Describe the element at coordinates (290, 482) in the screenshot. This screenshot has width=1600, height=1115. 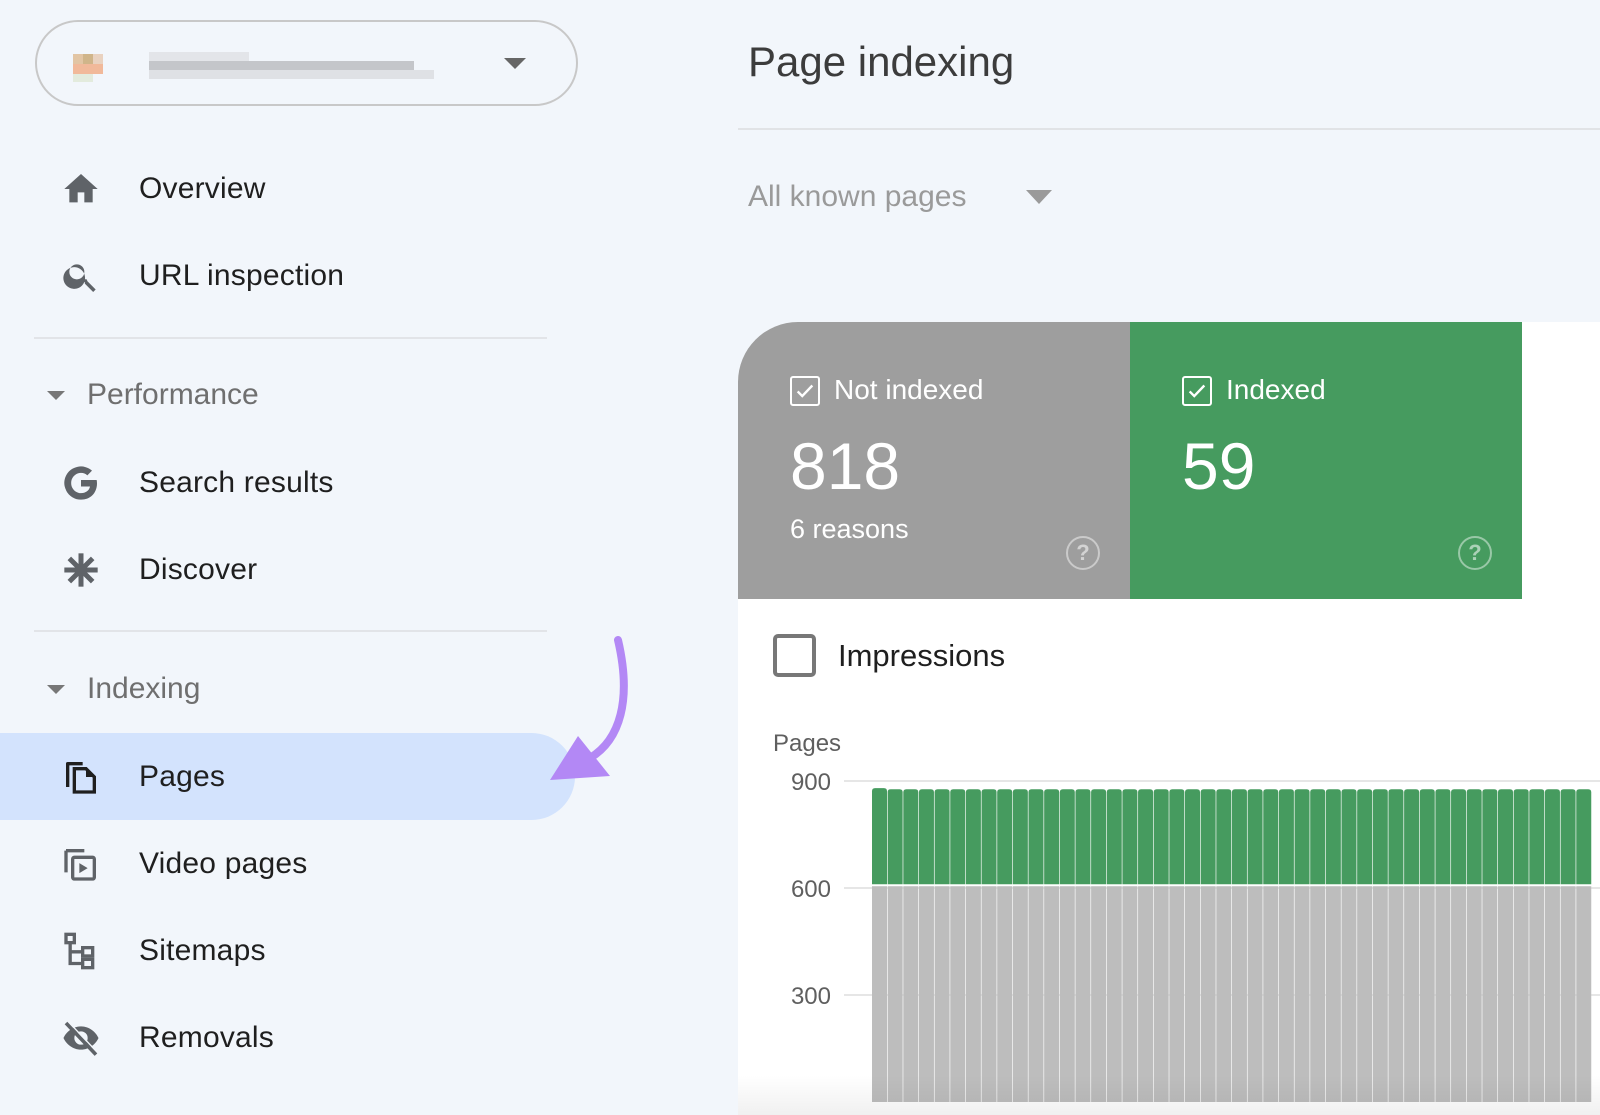
I see `sidebar-item-search-results: Search results` at that location.